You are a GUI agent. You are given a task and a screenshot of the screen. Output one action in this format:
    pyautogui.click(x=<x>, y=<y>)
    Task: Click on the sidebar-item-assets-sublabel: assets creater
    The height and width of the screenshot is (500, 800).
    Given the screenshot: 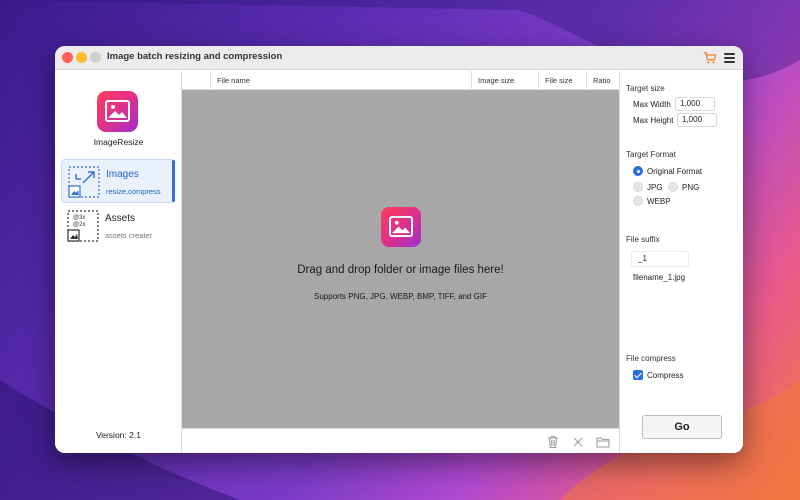 What is the action you would take?
    pyautogui.click(x=129, y=235)
    